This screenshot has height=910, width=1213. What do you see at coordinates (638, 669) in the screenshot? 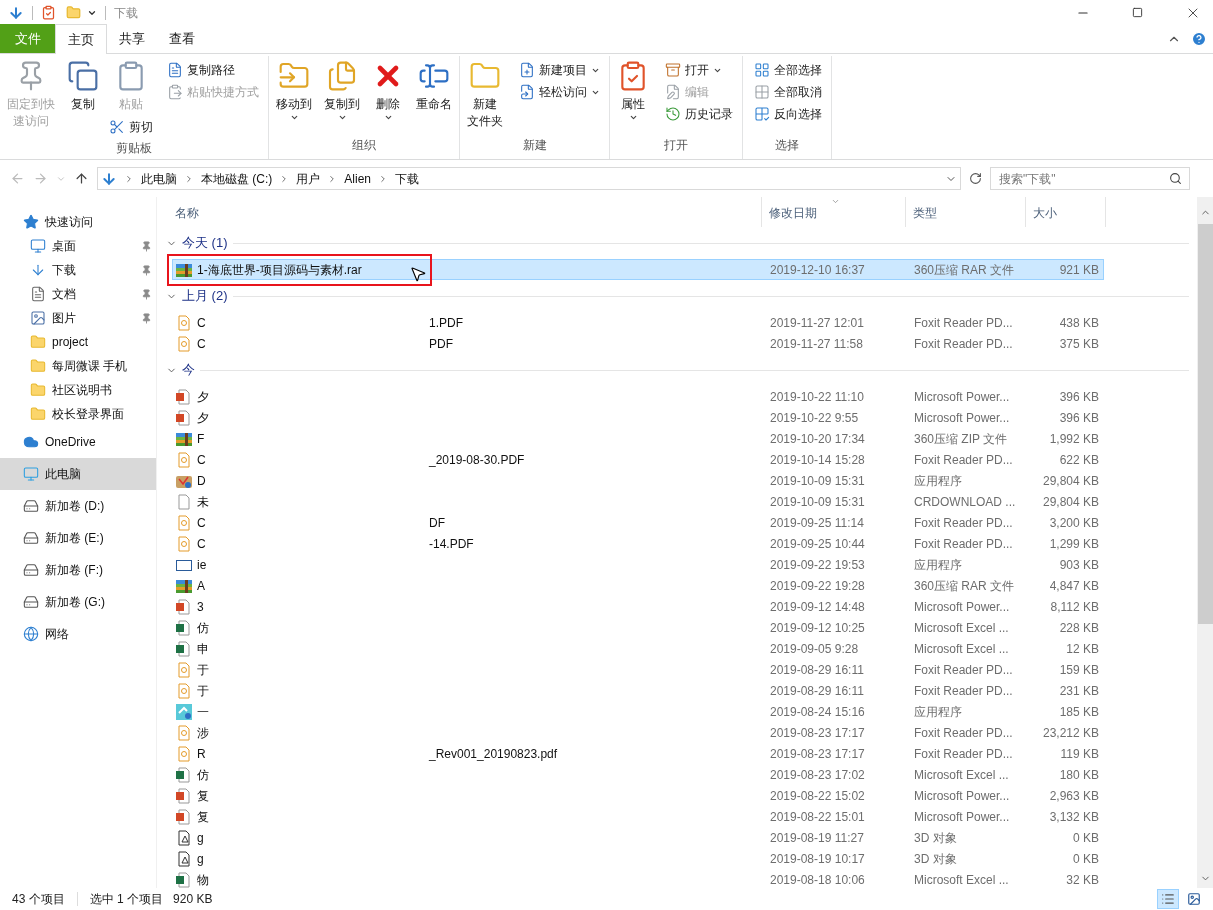
I see `file-row: 于 2019-08-29 16:11 Foxit Reader PD... 159 KB` at bounding box center [638, 669].